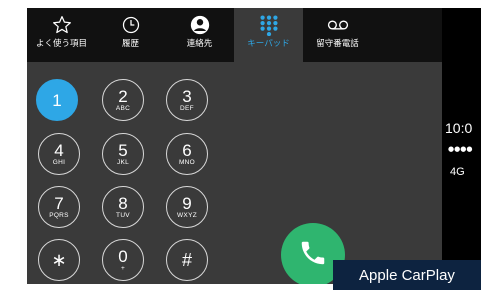  I want to click on key-0: 0 +, so click(123, 260).